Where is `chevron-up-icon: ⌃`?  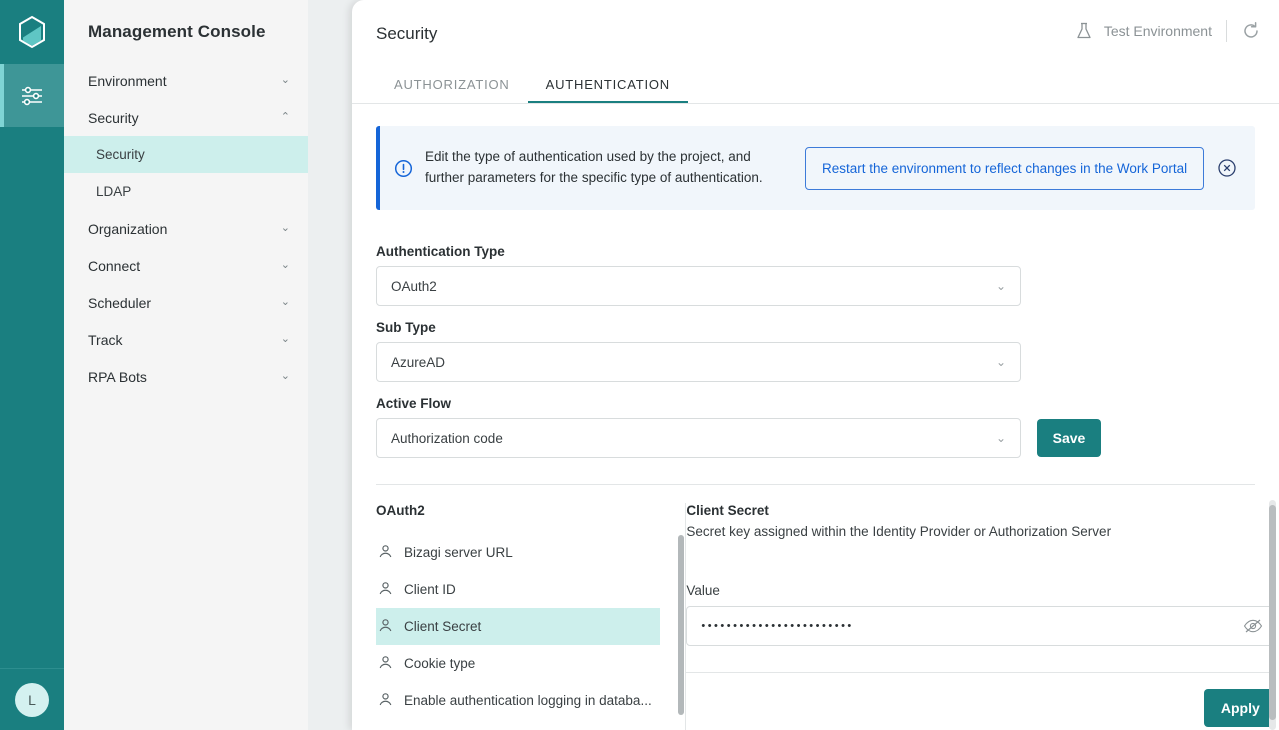 chevron-up-icon: ⌃ is located at coordinates (285, 117).